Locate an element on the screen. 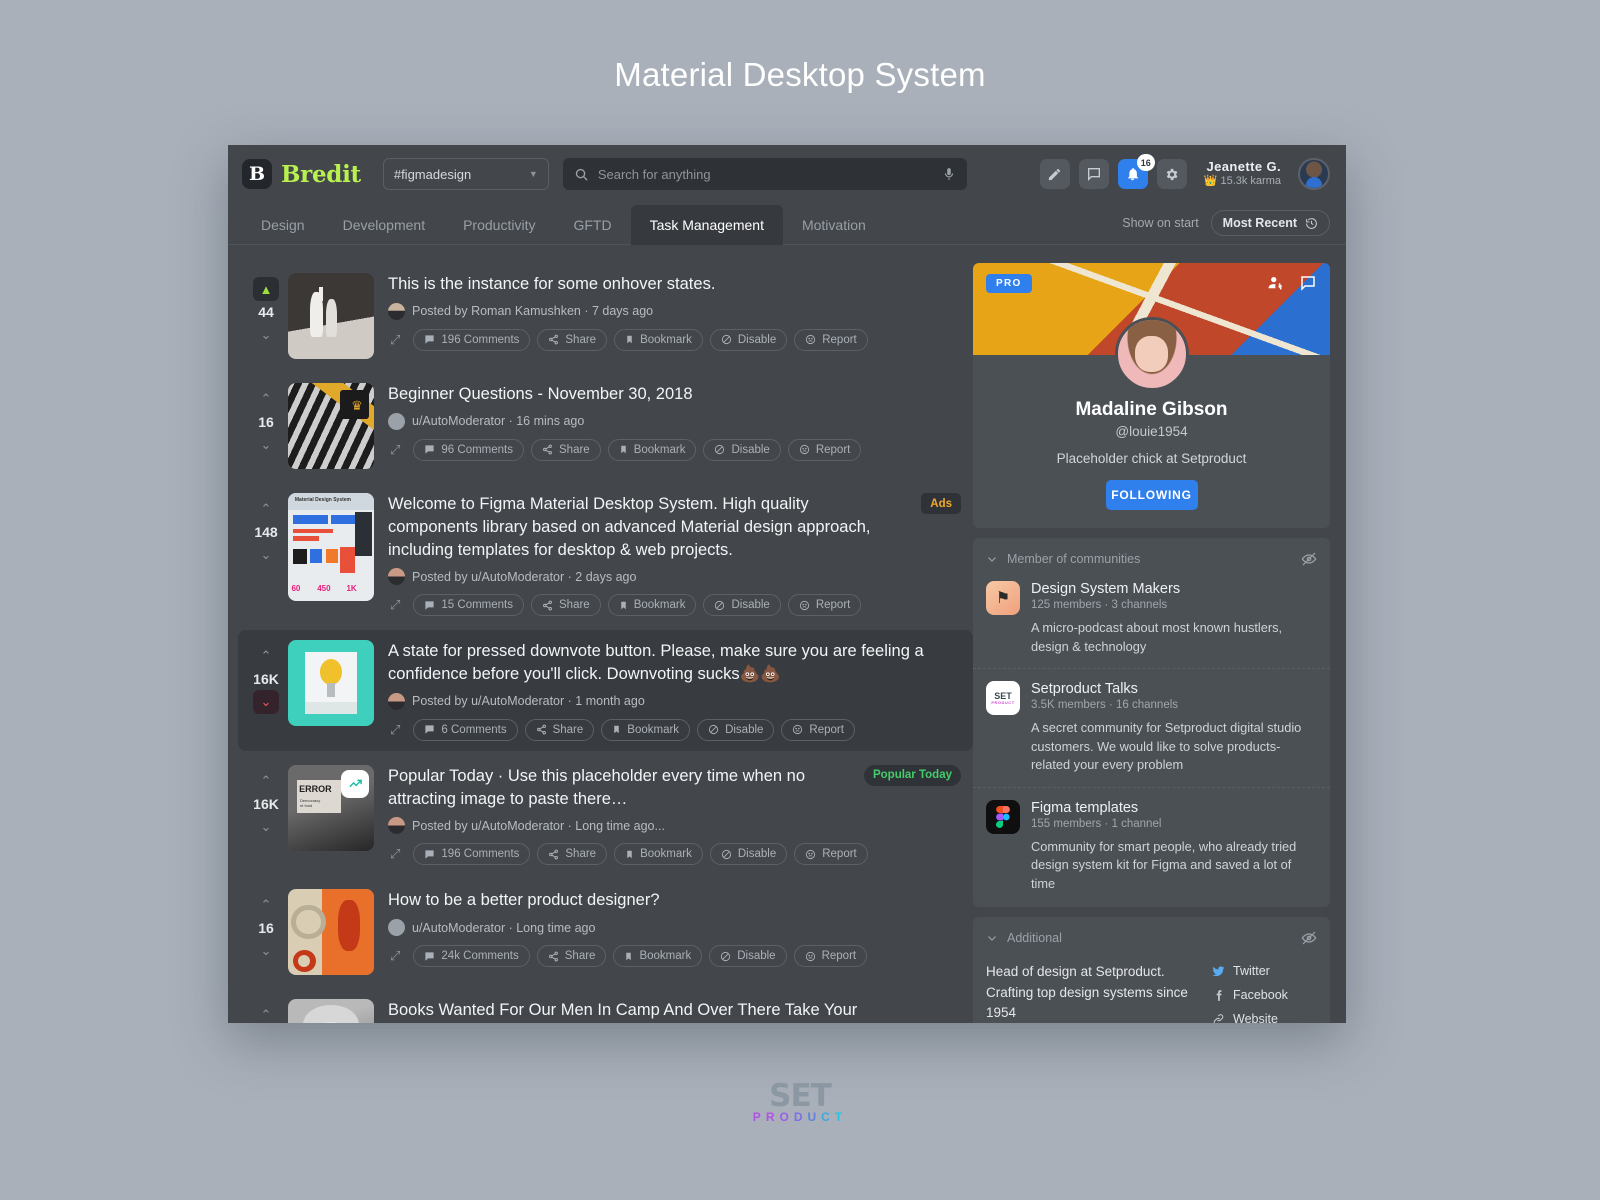  tab-productivity: Productivity is located at coordinates (499, 225).